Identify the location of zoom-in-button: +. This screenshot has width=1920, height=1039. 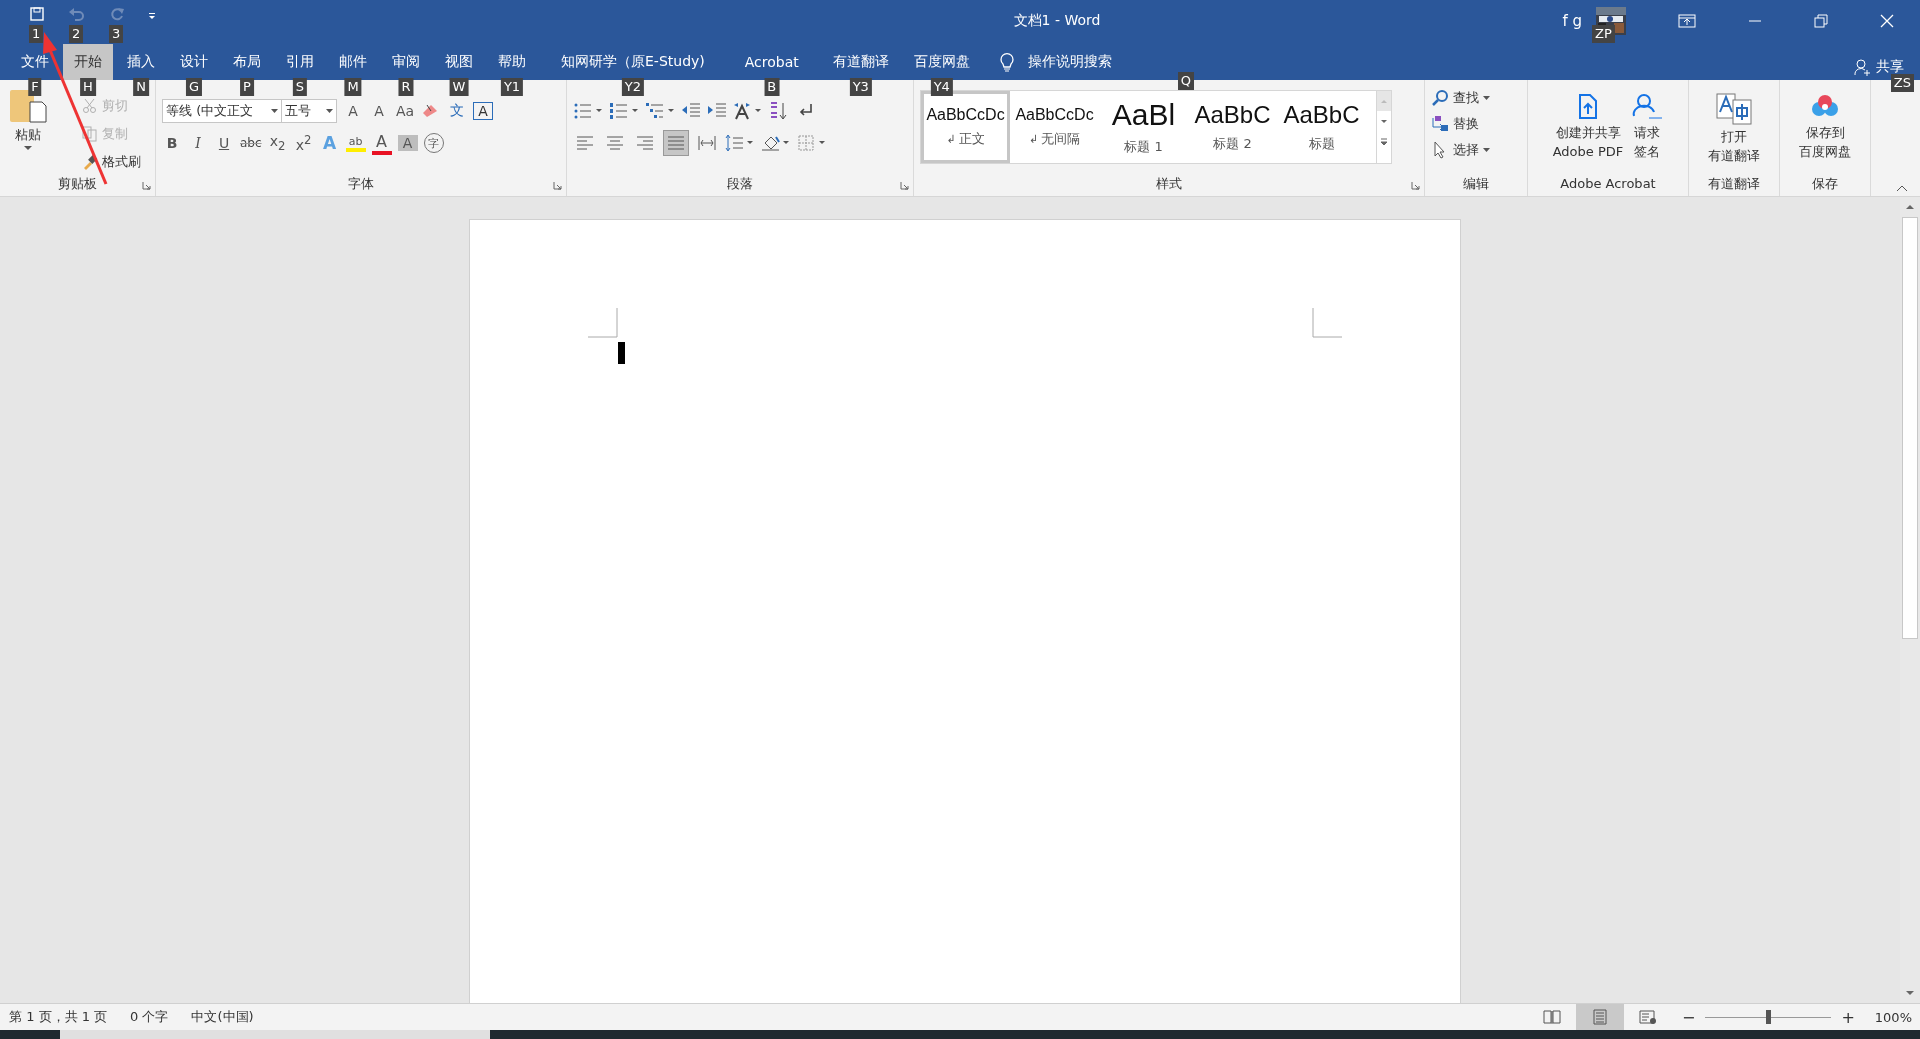
(1848, 1017).